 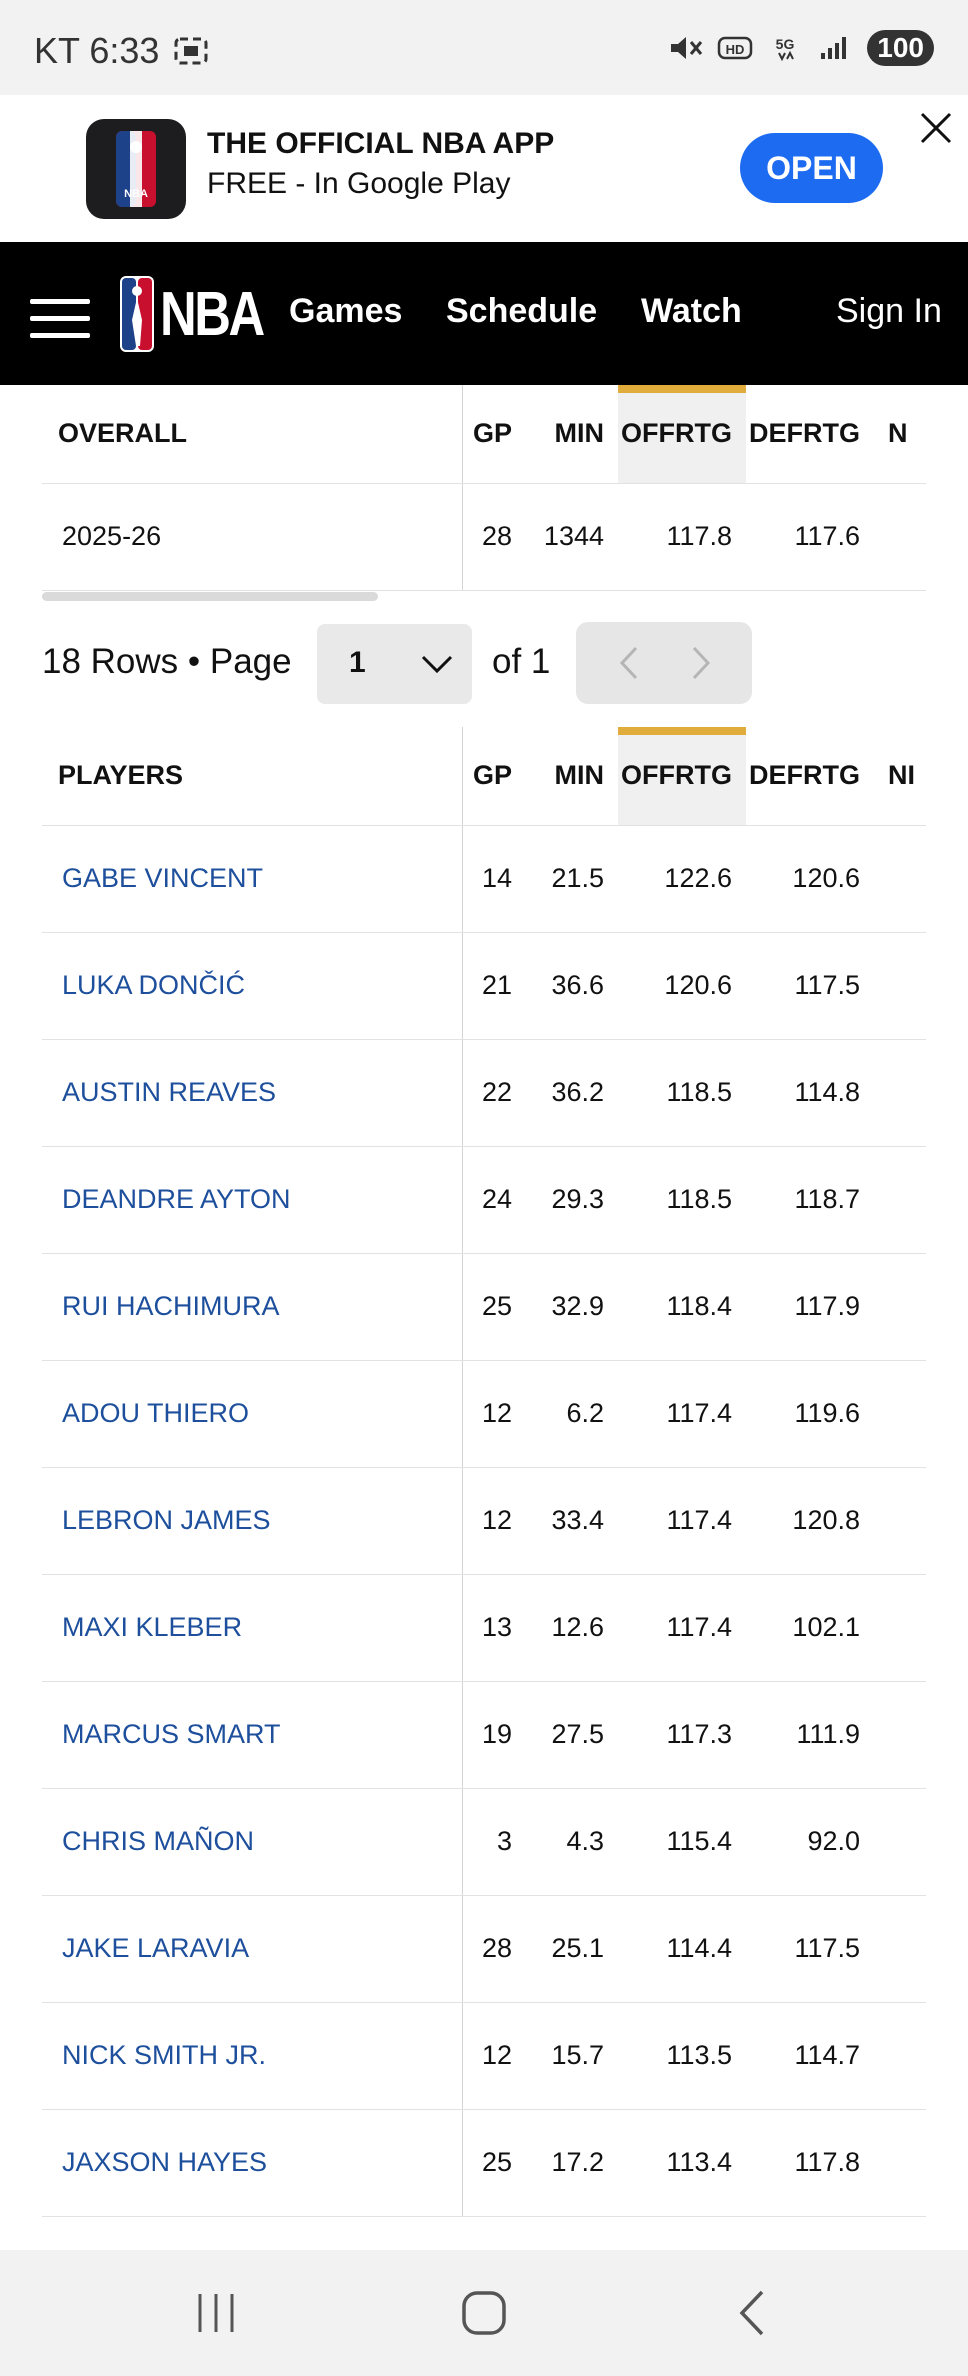 I want to click on close-banner-icon, so click(x=936, y=128).